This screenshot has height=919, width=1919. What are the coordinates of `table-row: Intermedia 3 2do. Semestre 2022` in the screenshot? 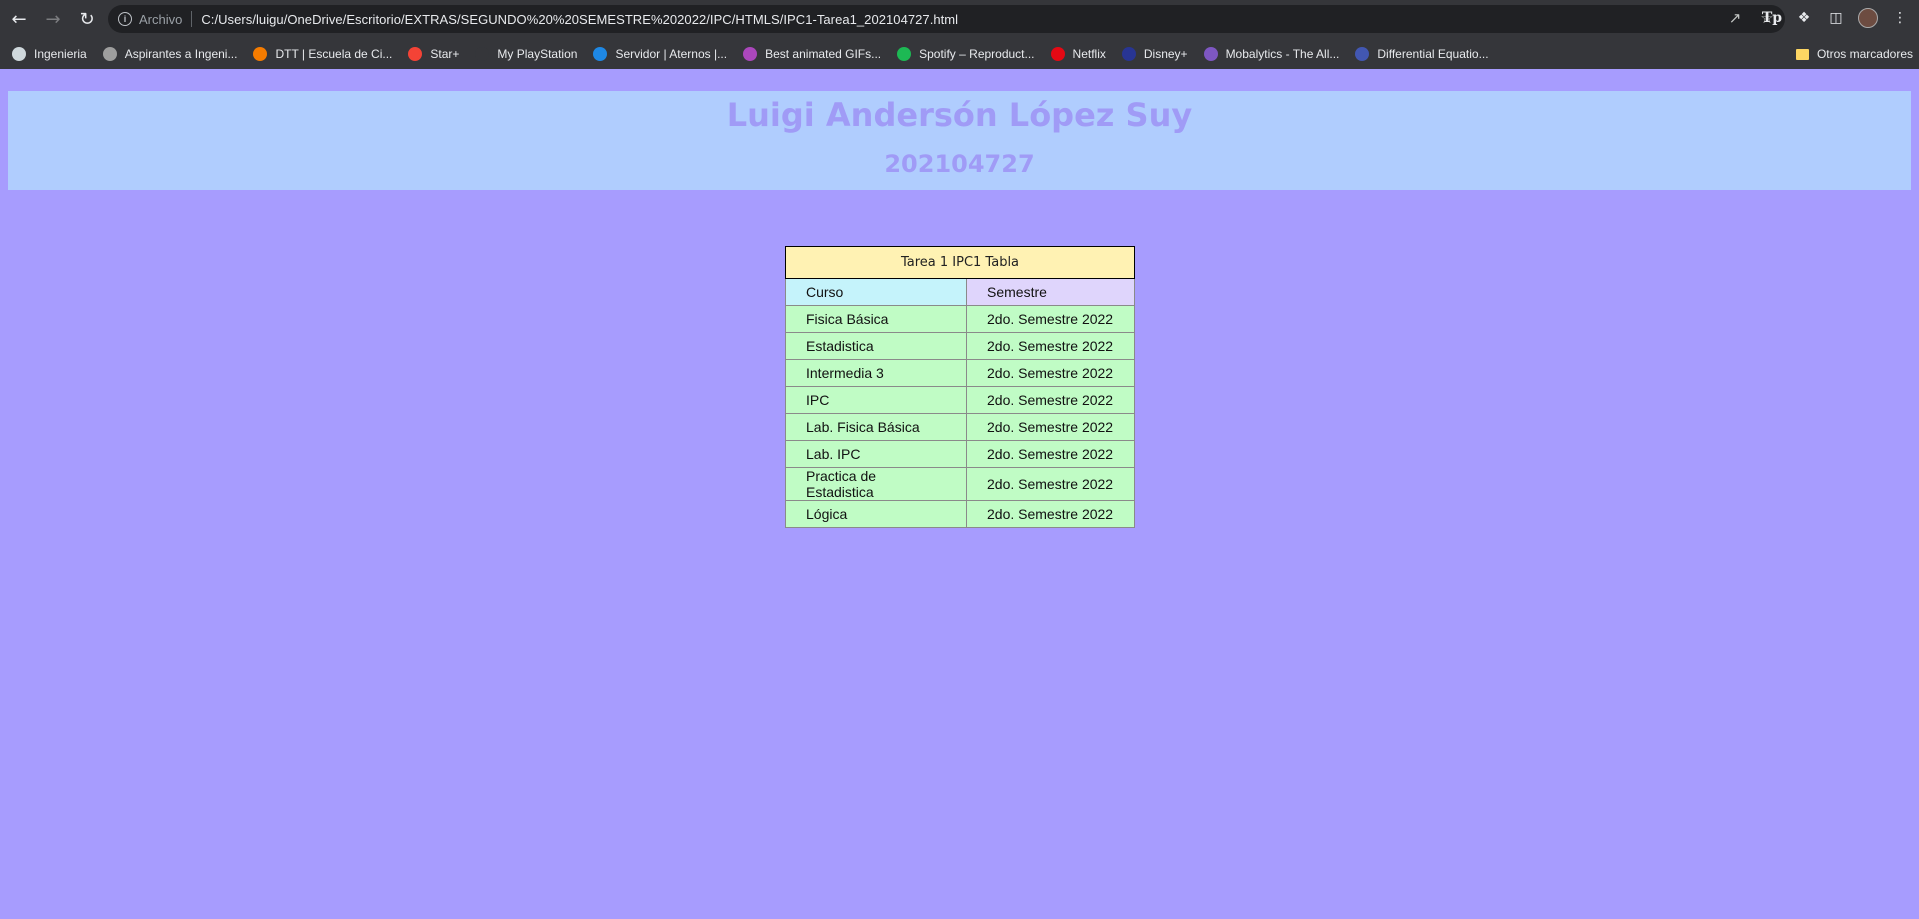 It's located at (960, 373).